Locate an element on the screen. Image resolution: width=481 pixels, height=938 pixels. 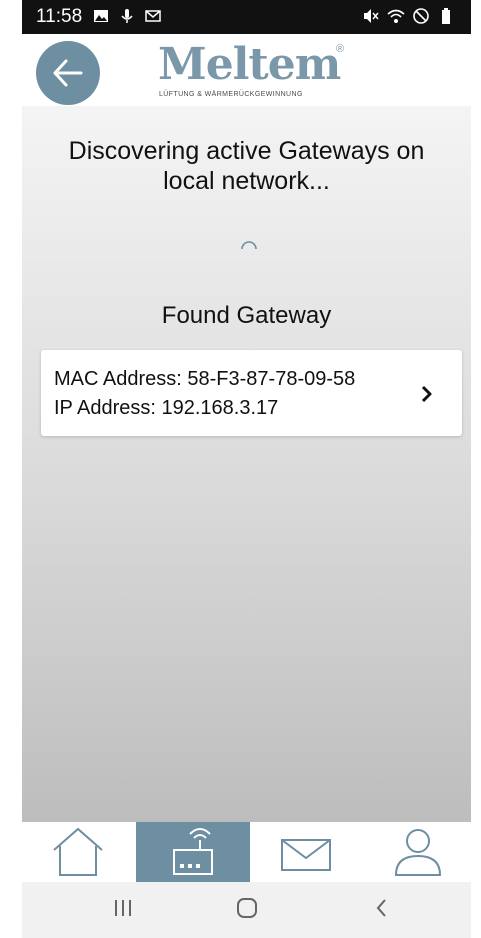
arrow-left-icon is located at coordinates (68, 73).